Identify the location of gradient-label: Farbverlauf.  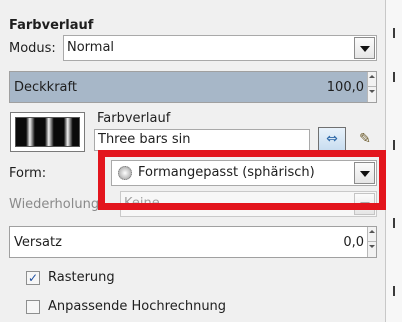
(134, 118).